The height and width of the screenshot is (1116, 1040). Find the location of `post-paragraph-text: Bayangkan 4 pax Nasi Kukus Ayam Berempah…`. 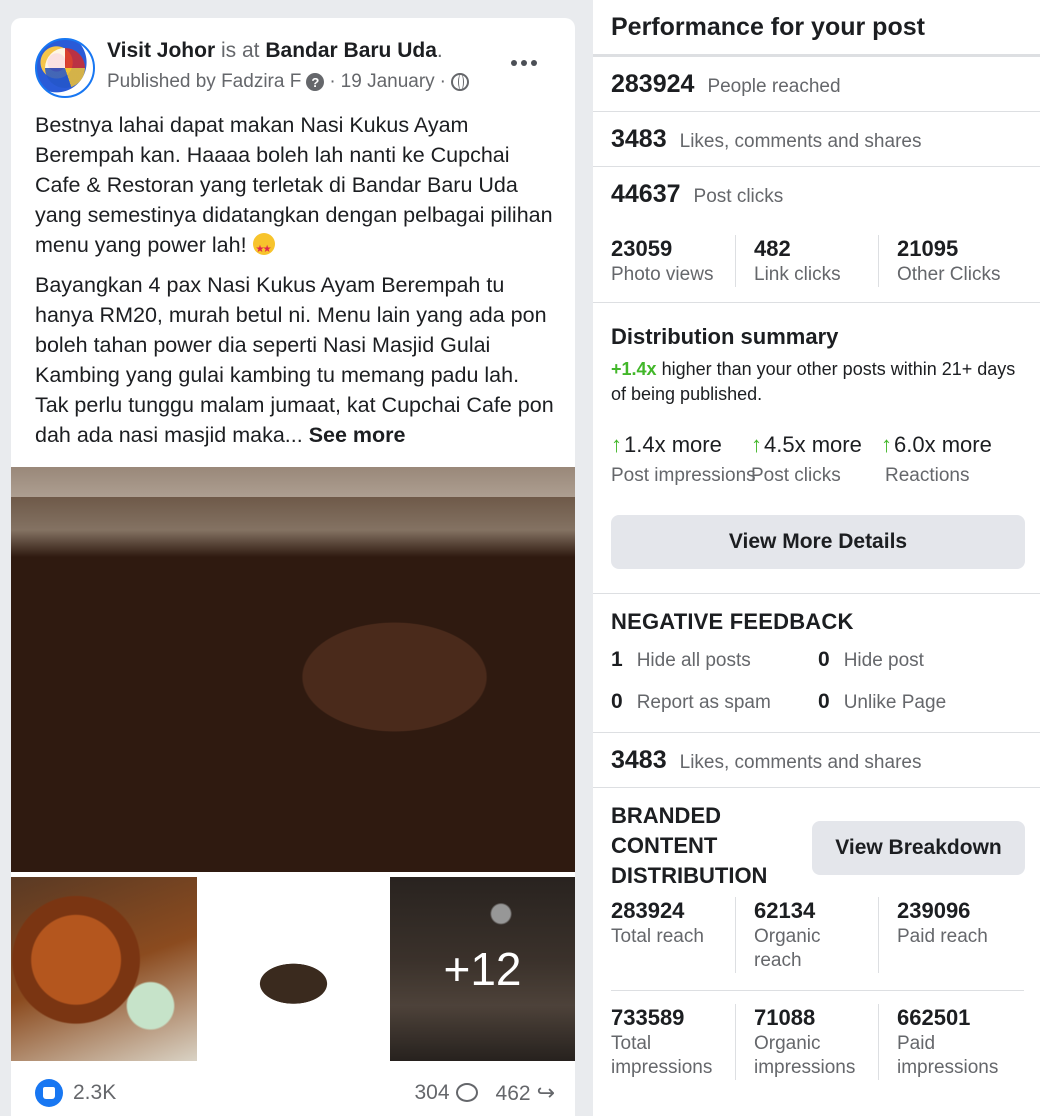

post-paragraph-text: Bayangkan 4 pax Nasi Kukus Ayam Berempah… is located at coordinates (294, 360).